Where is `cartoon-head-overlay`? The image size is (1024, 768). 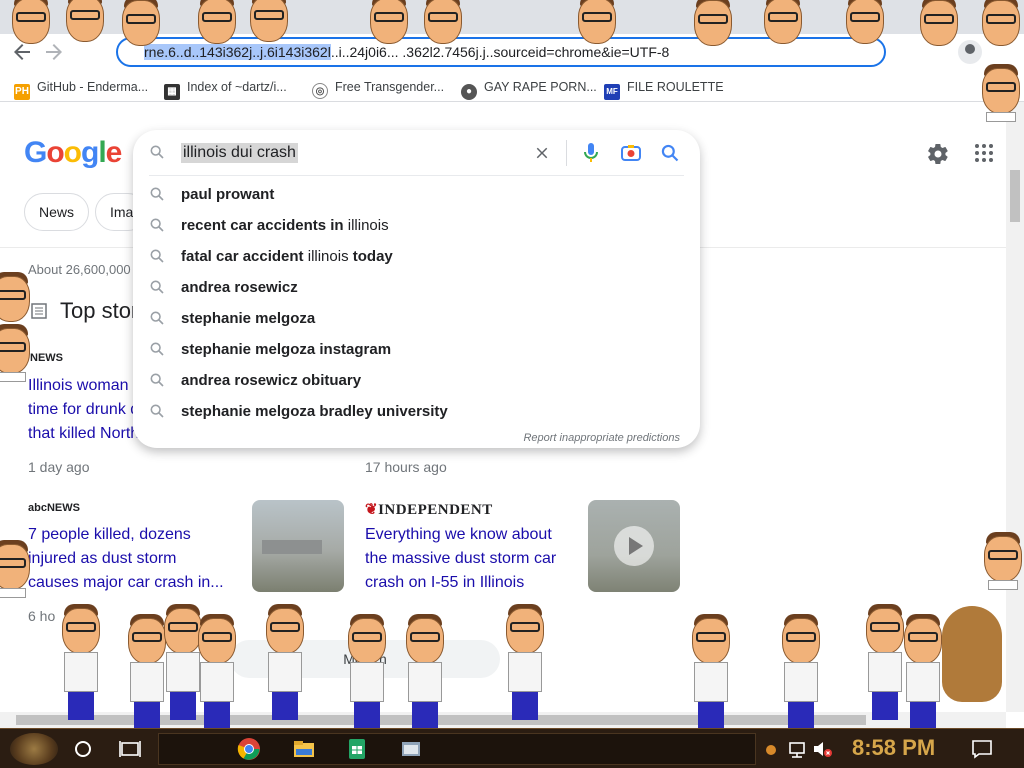
cartoon-head-overlay is located at coordinates (17, 300).